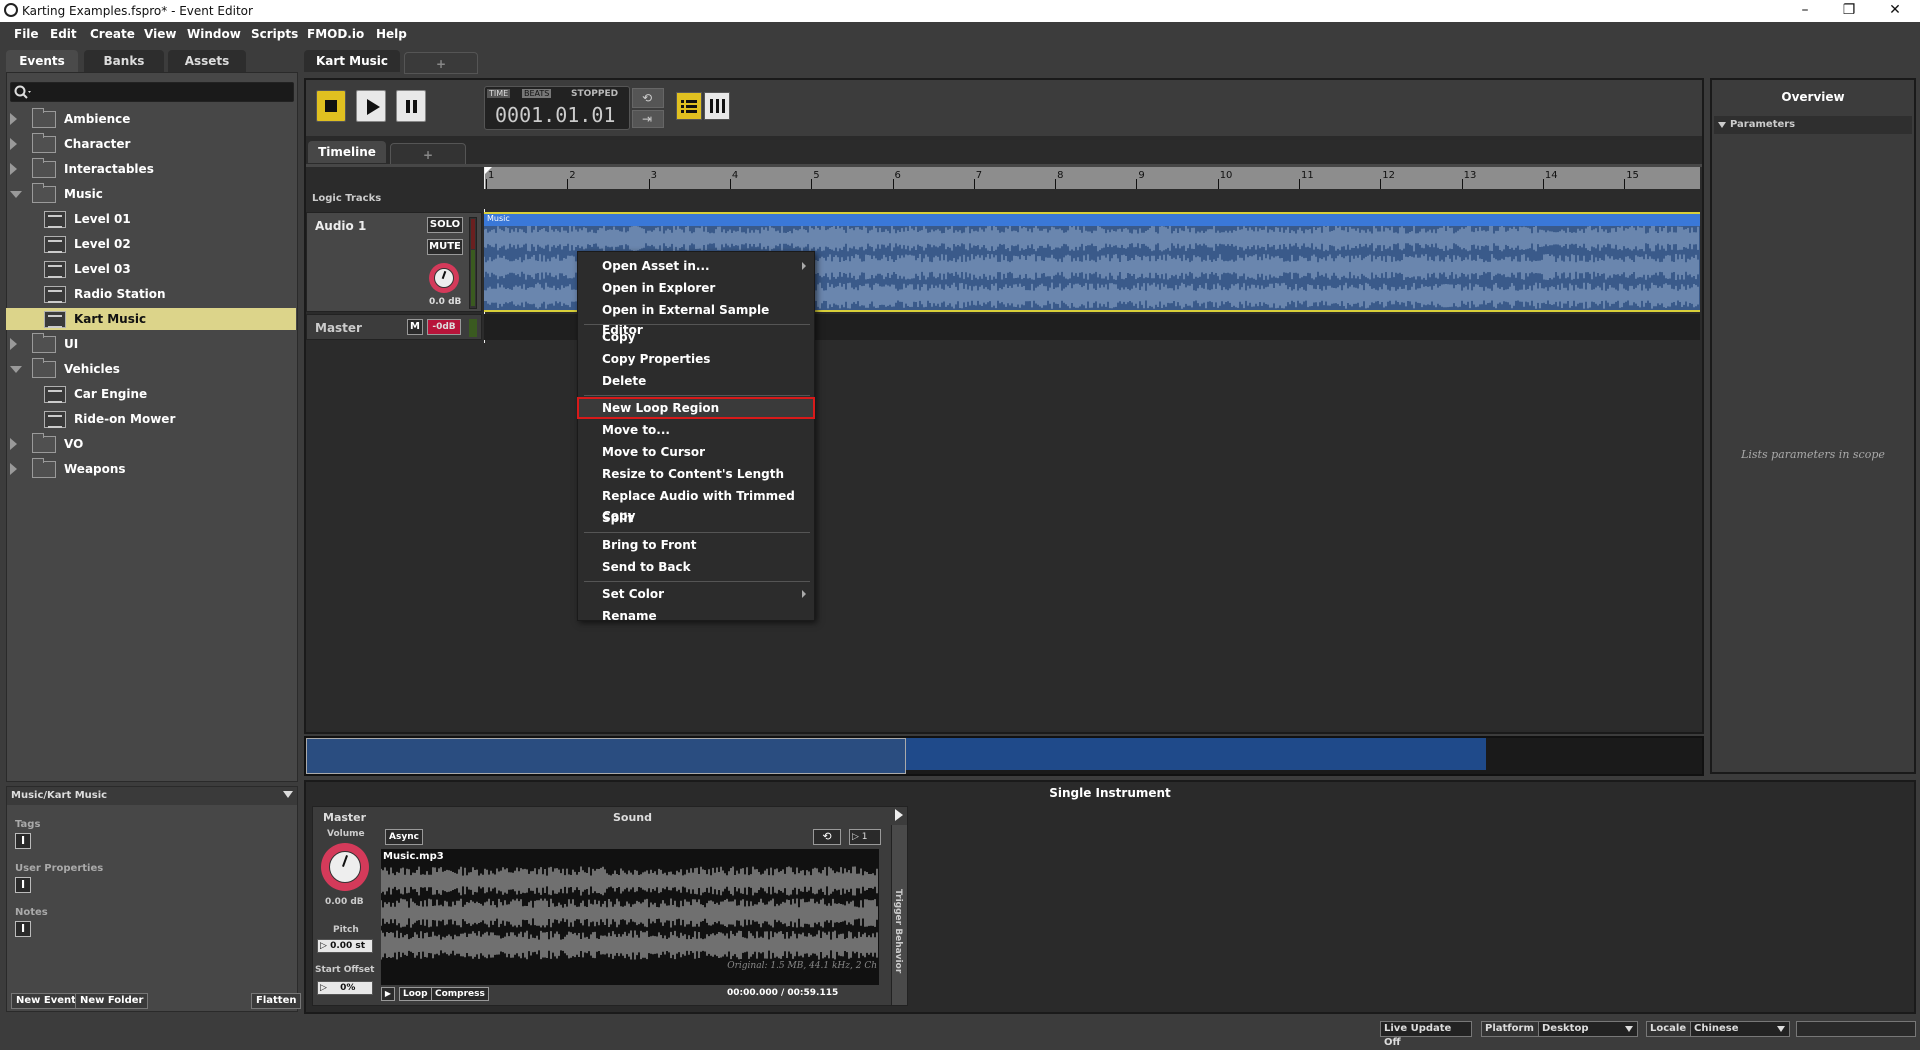 This screenshot has width=1920, height=1050. What do you see at coordinates (488, 171) in the screenshot?
I see `playhead-marker` at bounding box center [488, 171].